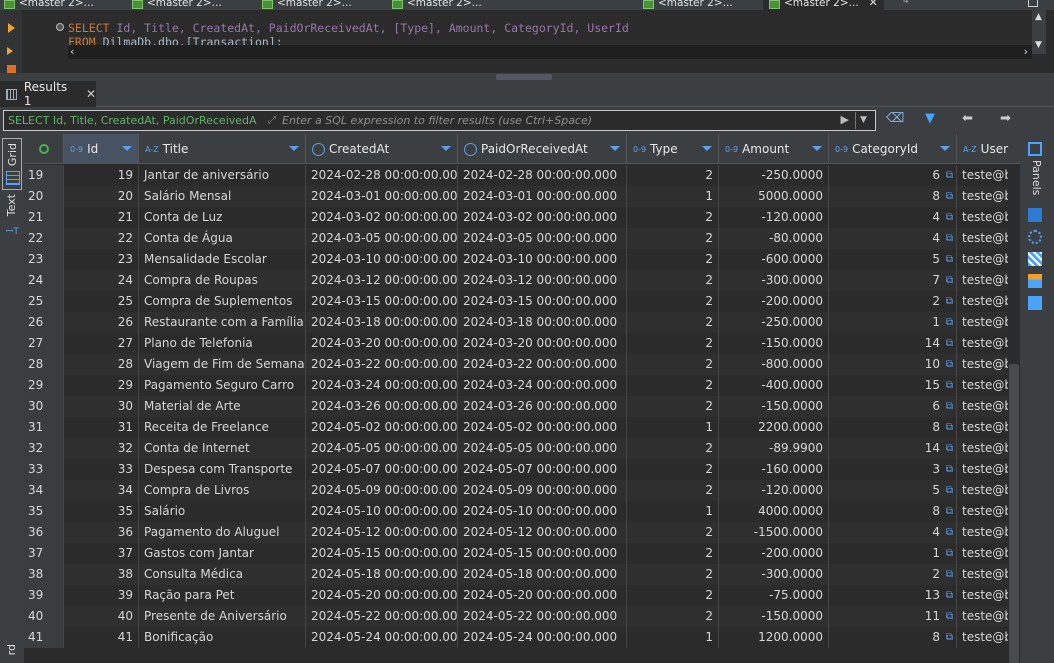  What do you see at coordinates (101, 595) in the screenshot?
I see `cell-id: 39` at bounding box center [101, 595].